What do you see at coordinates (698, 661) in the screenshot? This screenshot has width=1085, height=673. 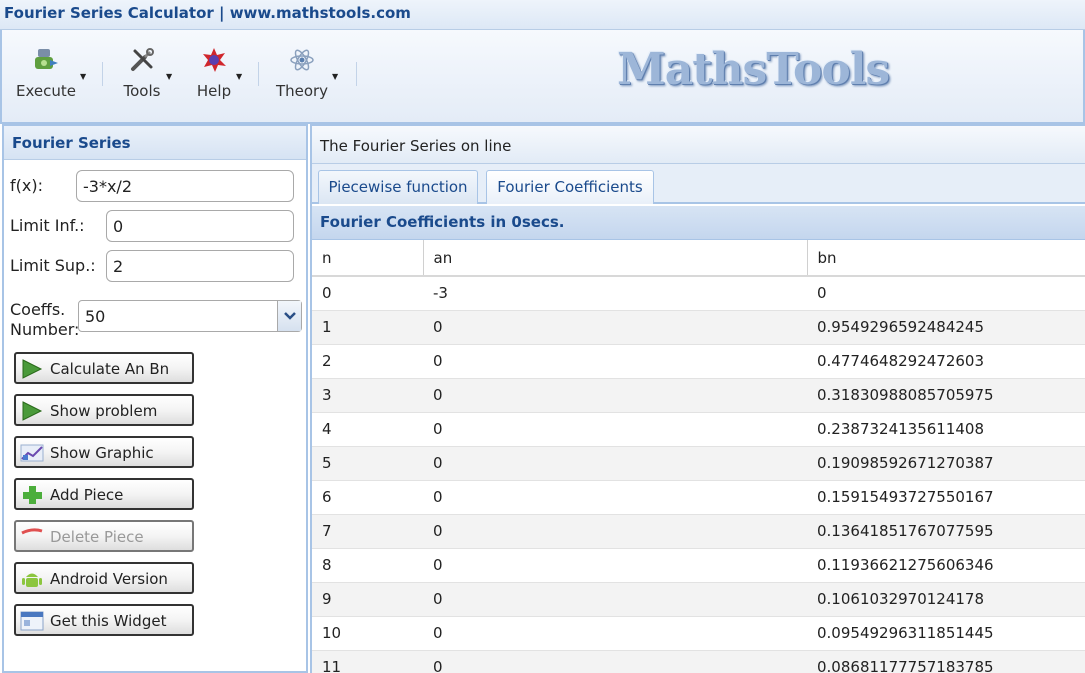 I see `table-row: 11 0 0.08681177757183785` at bounding box center [698, 661].